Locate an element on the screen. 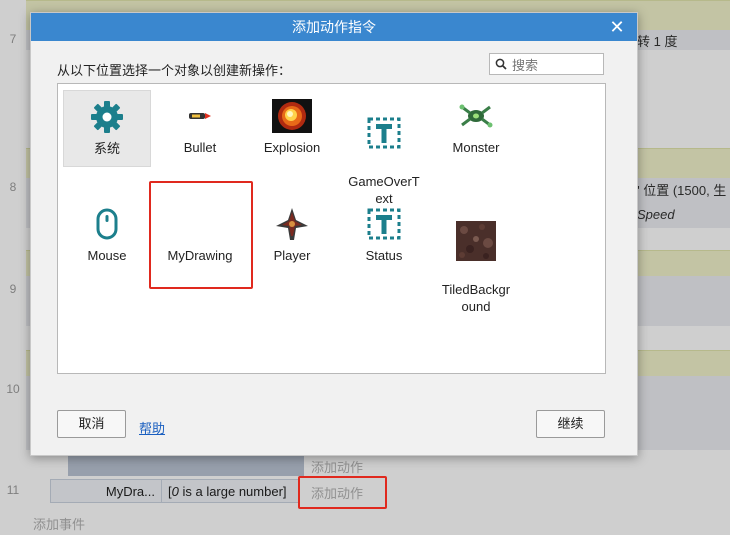 This screenshot has height=535, width=730. dialog-title: 添加动作指令 is located at coordinates (334, 27).